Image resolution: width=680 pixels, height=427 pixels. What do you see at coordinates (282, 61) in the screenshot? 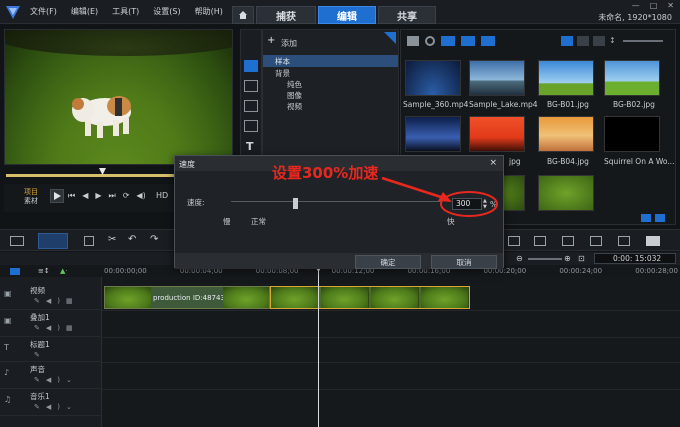
I see `tree-item-samples: 样本` at bounding box center [282, 61].